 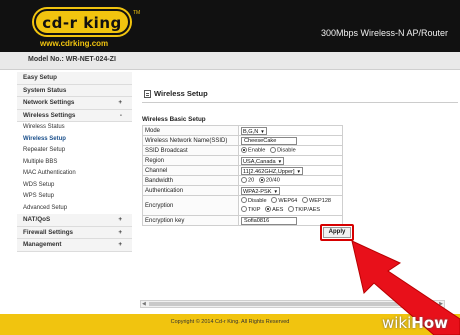 I want to click on sidebar-item-label: Firewall Settings, so click(x=48, y=232).